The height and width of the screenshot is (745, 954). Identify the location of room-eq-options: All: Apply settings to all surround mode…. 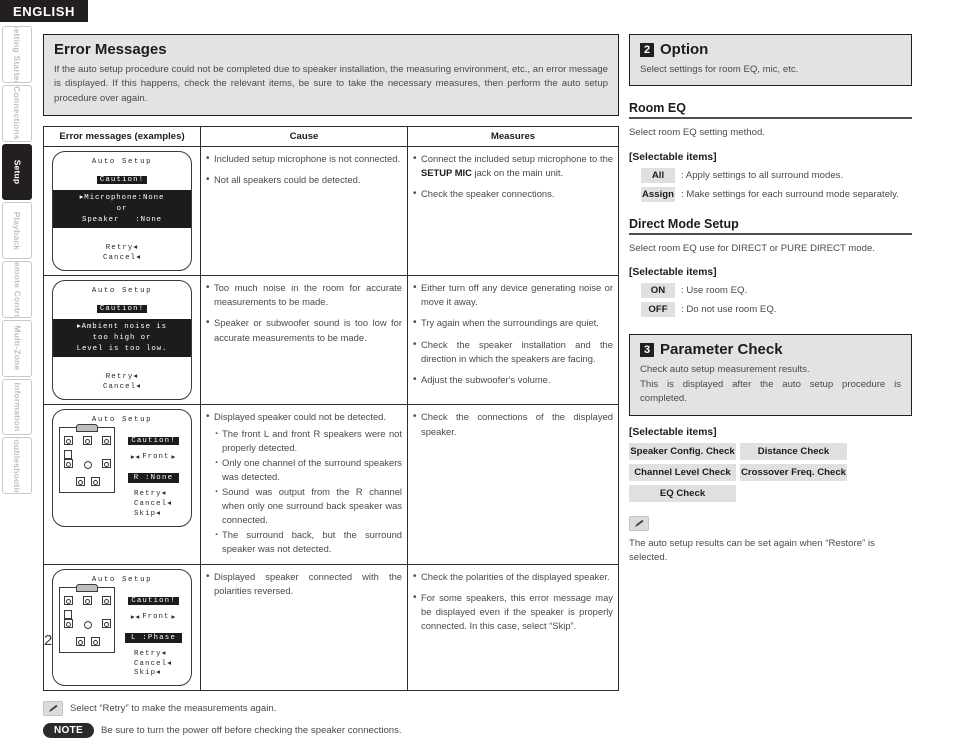
(770, 184).